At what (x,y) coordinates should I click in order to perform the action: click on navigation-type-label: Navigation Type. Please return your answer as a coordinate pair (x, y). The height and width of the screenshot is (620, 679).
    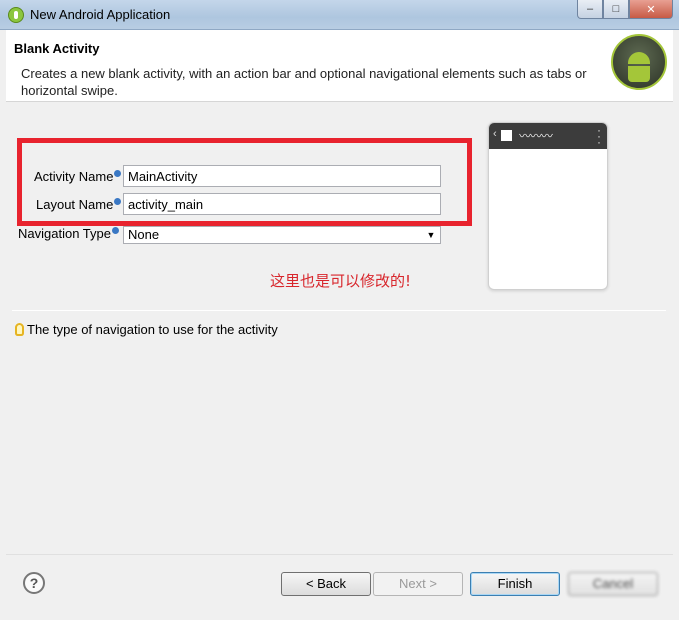
    Looking at the image, I should click on (68, 233).